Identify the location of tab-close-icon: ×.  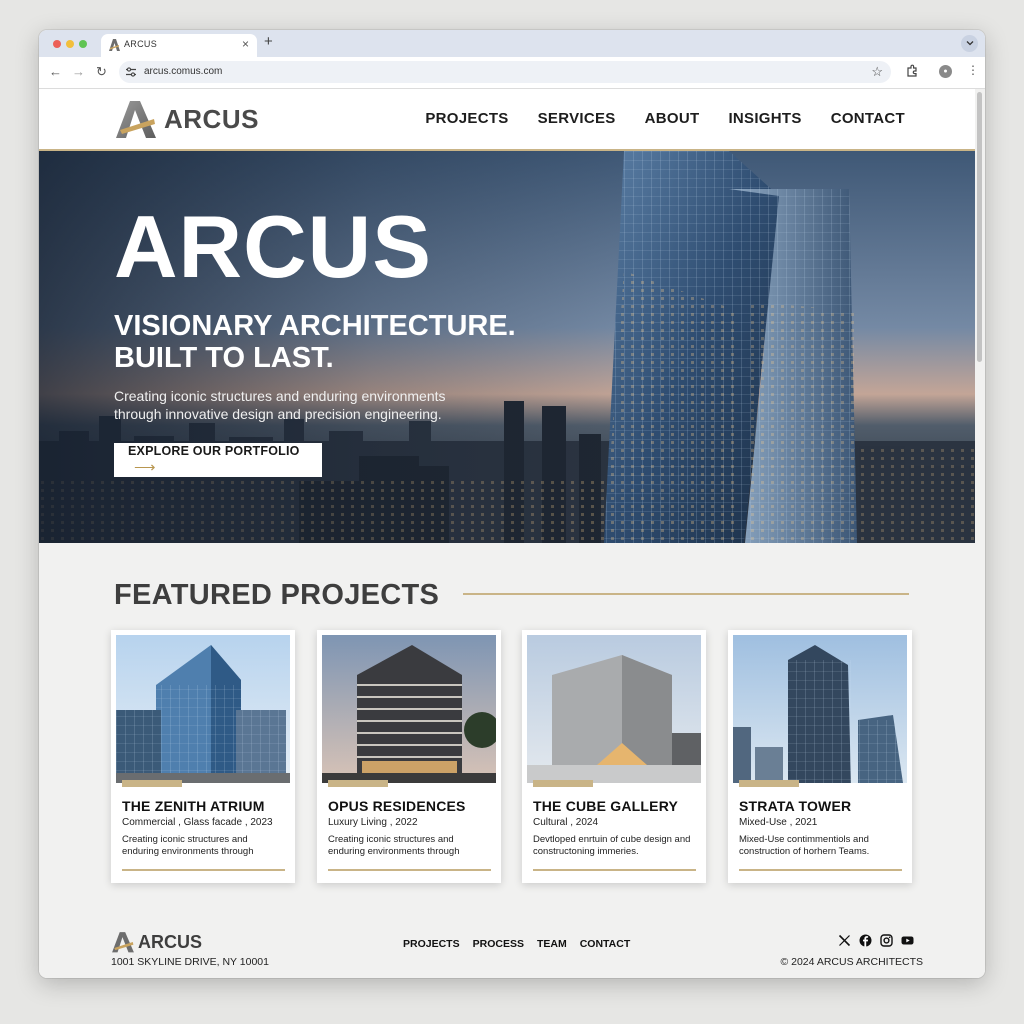
(245, 44).